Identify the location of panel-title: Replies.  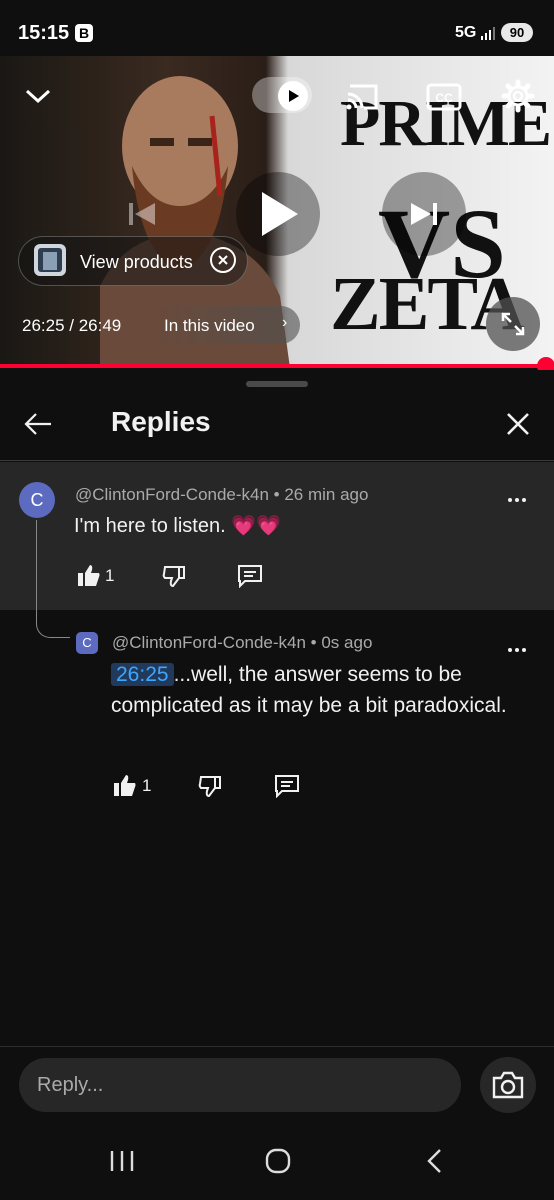
(161, 421).